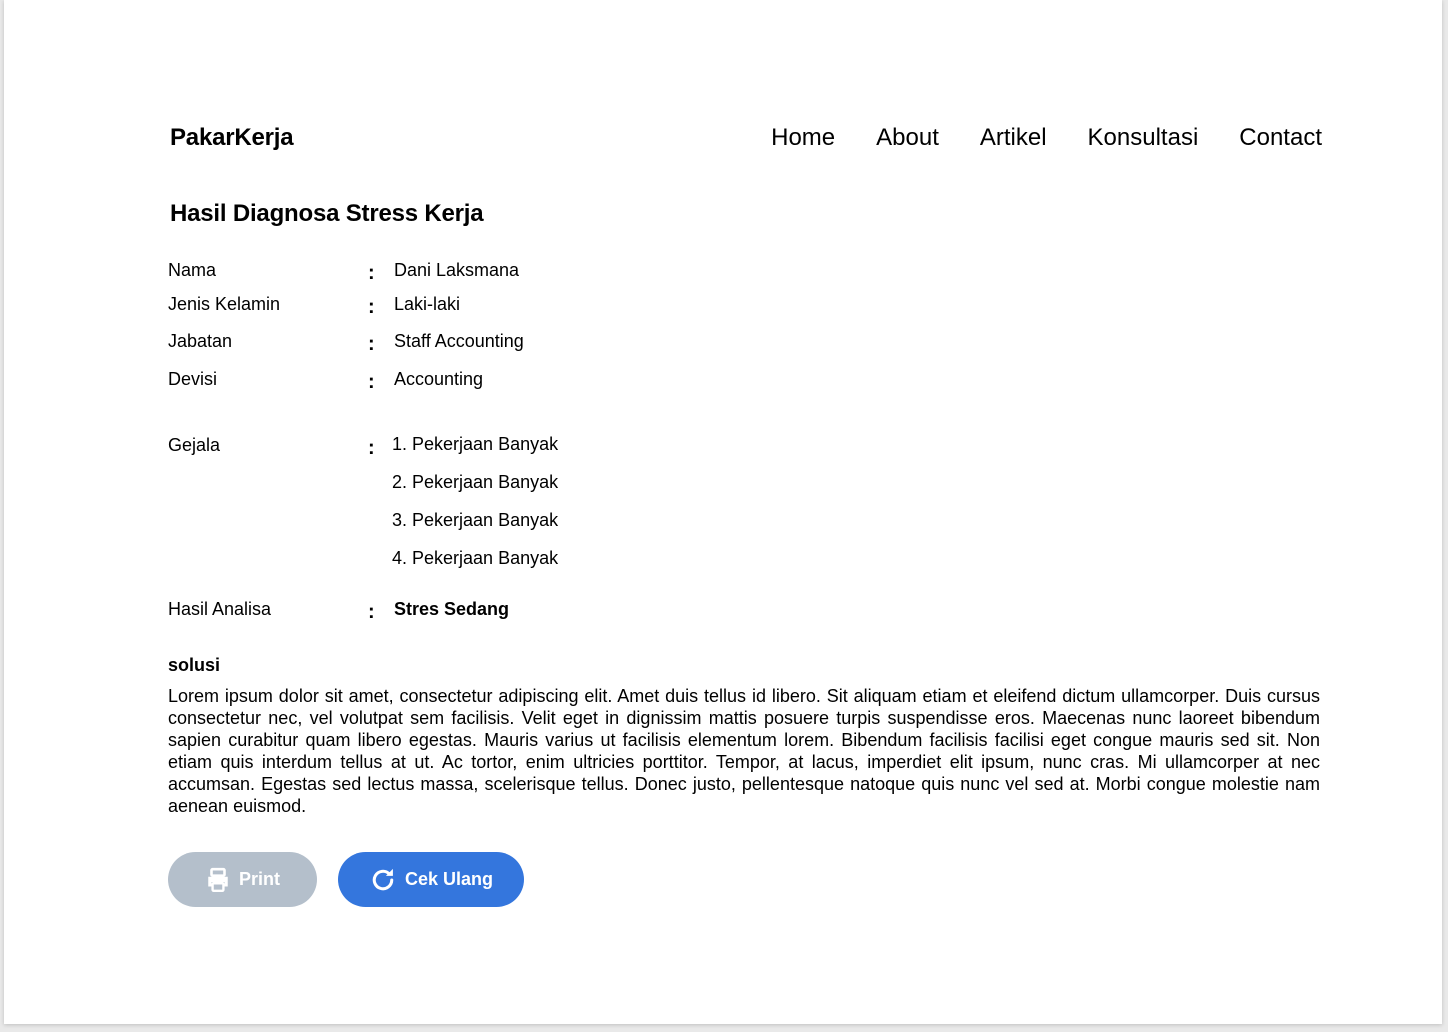 This screenshot has width=1448, height=1032. What do you see at coordinates (220, 609) in the screenshot?
I see `field-label: Hasil Analisa` at bounding box center [220, 609].